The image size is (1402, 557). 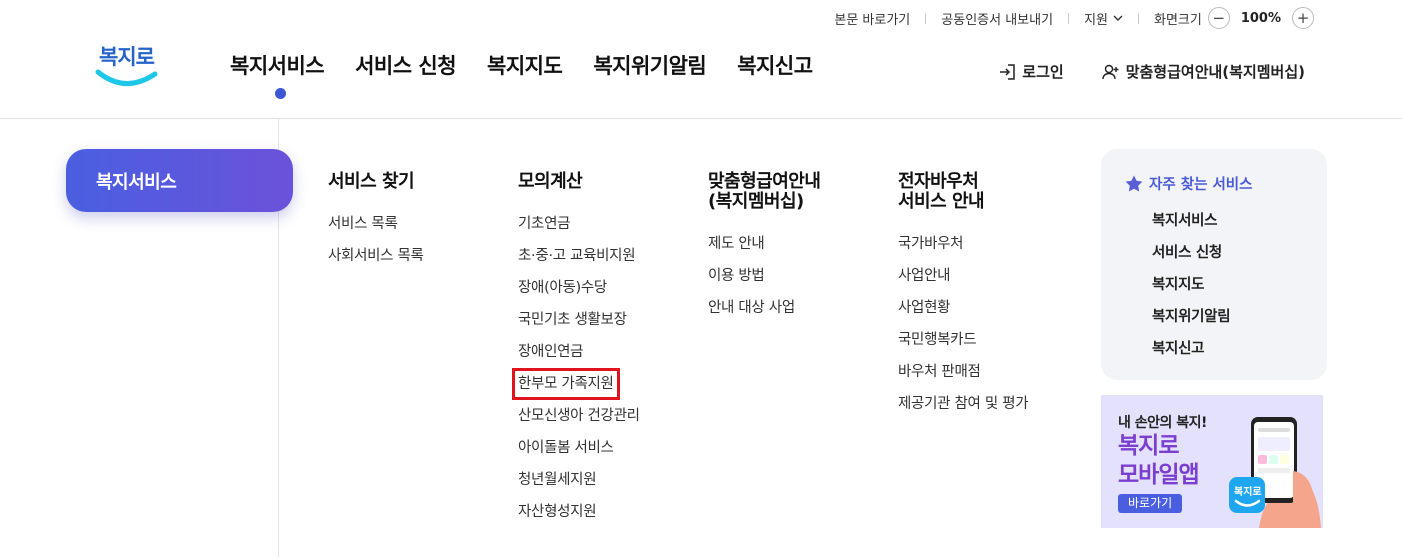 I want to click on column-title: 모의계산, so click(x=550, y=181).